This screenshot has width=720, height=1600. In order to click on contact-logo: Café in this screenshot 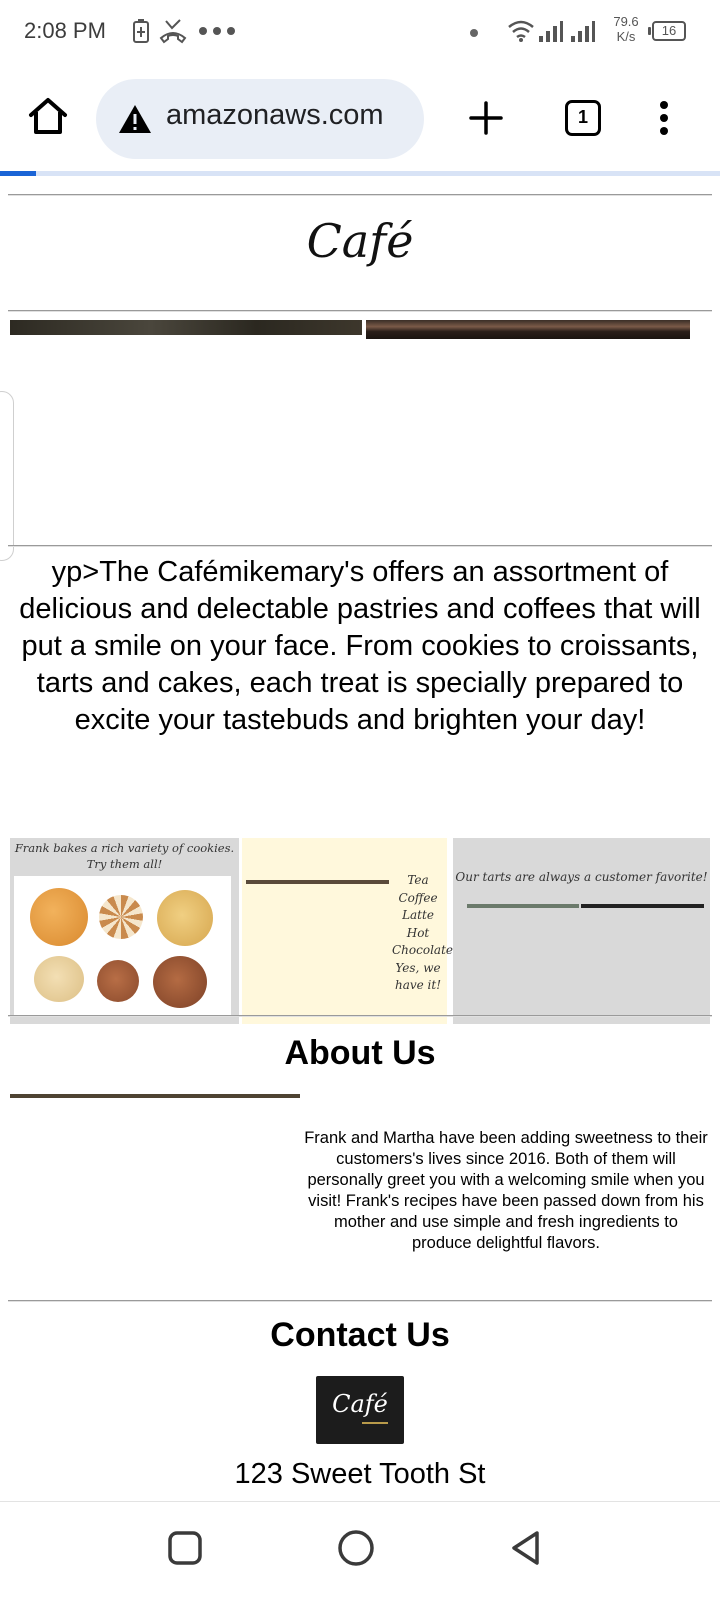, I will do `click(360, 1410)`.